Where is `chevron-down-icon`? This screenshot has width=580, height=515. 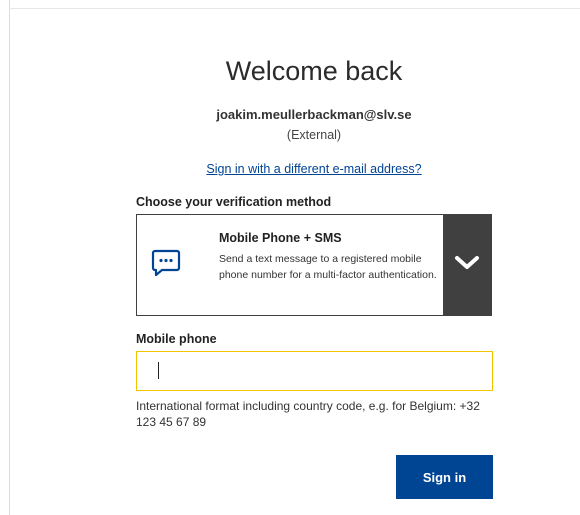
chevron-down-icon is located at coordinates (467, 265).